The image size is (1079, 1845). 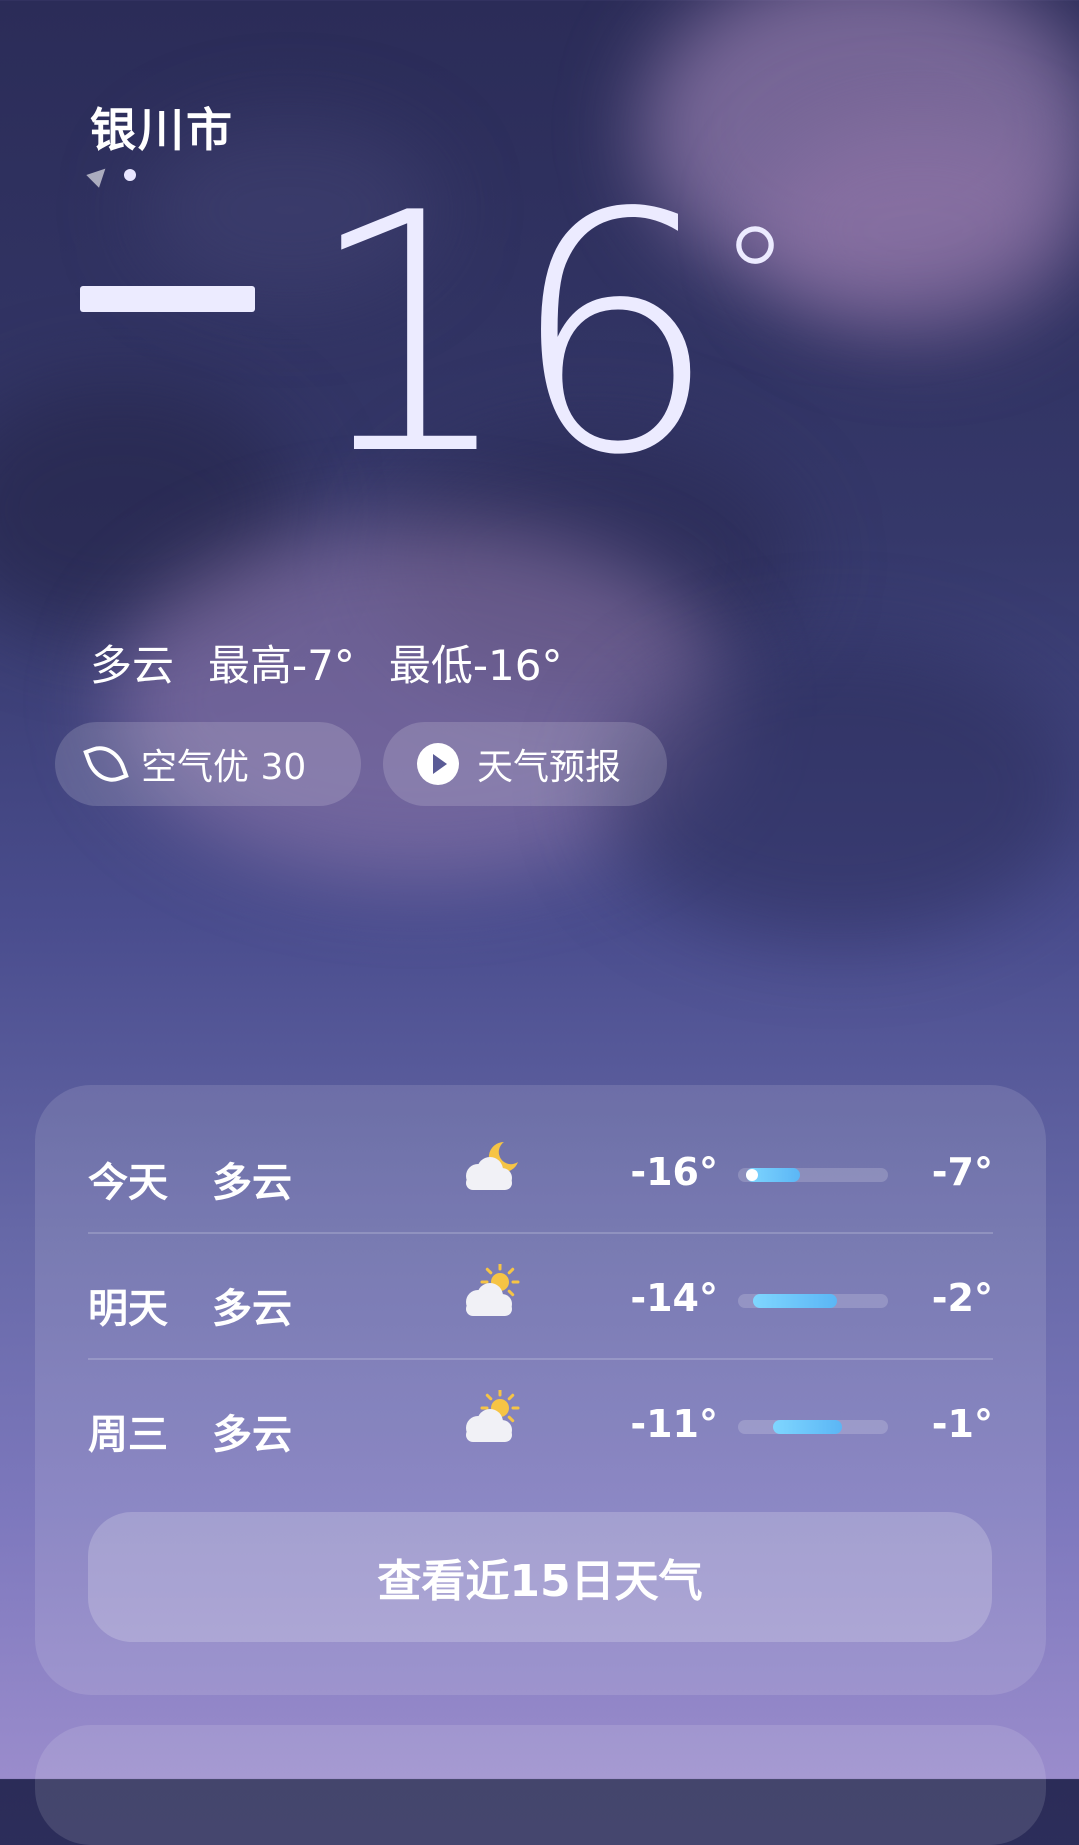 I want to click on forecast-day: 今天, so click(x=128, y=1183).